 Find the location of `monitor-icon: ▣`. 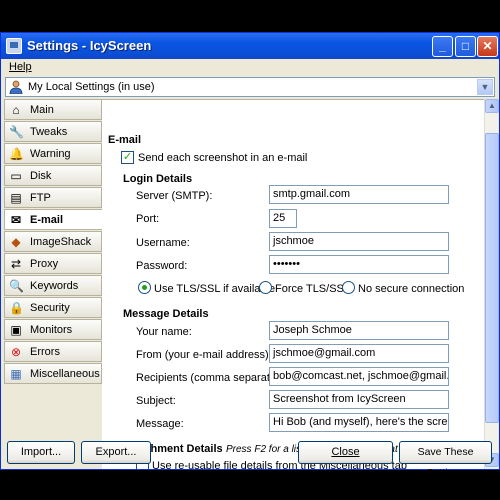

monitor-icon: ▣ is located at coordinates (16, 330).